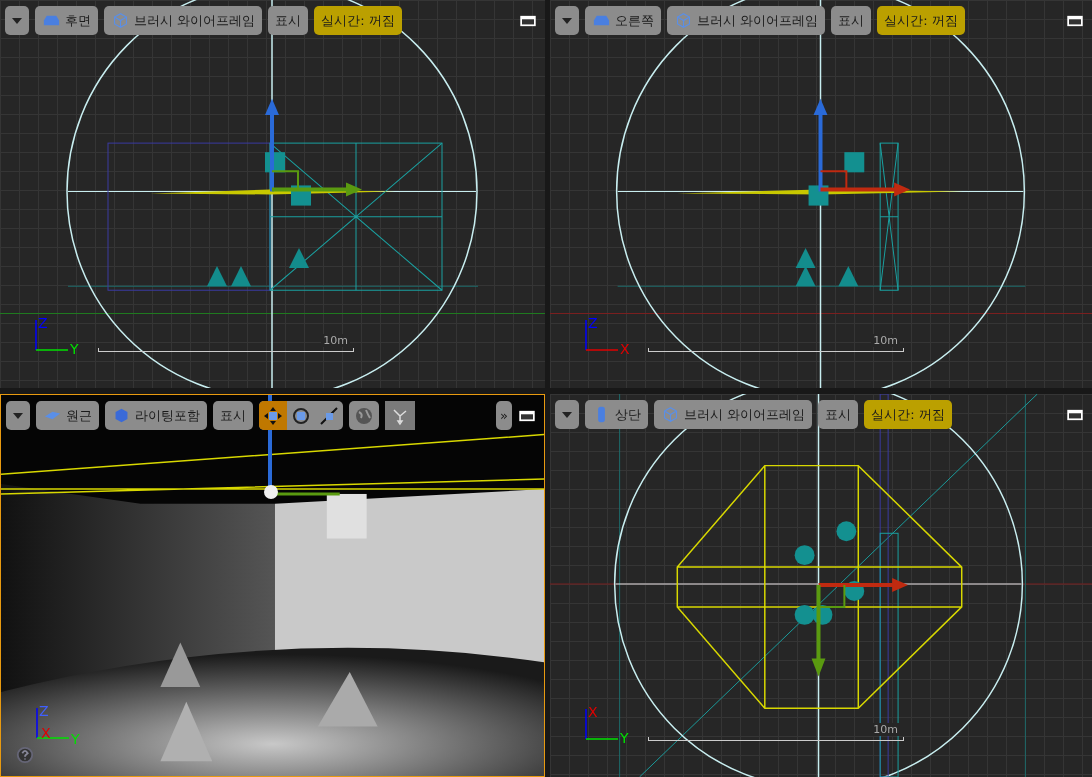  I want to click on view-type-button: 상단, so click(616, 414).